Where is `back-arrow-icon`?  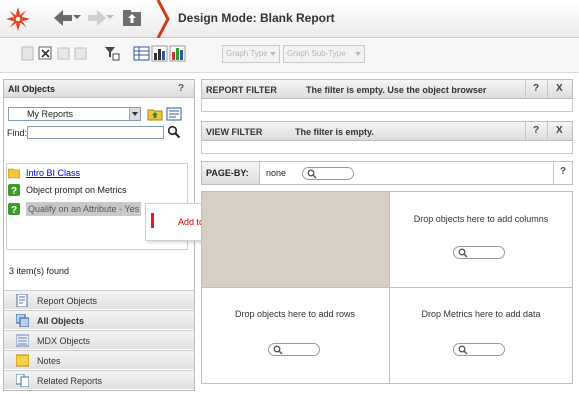
back-arrow-icon is located at coordinates (63, 18).